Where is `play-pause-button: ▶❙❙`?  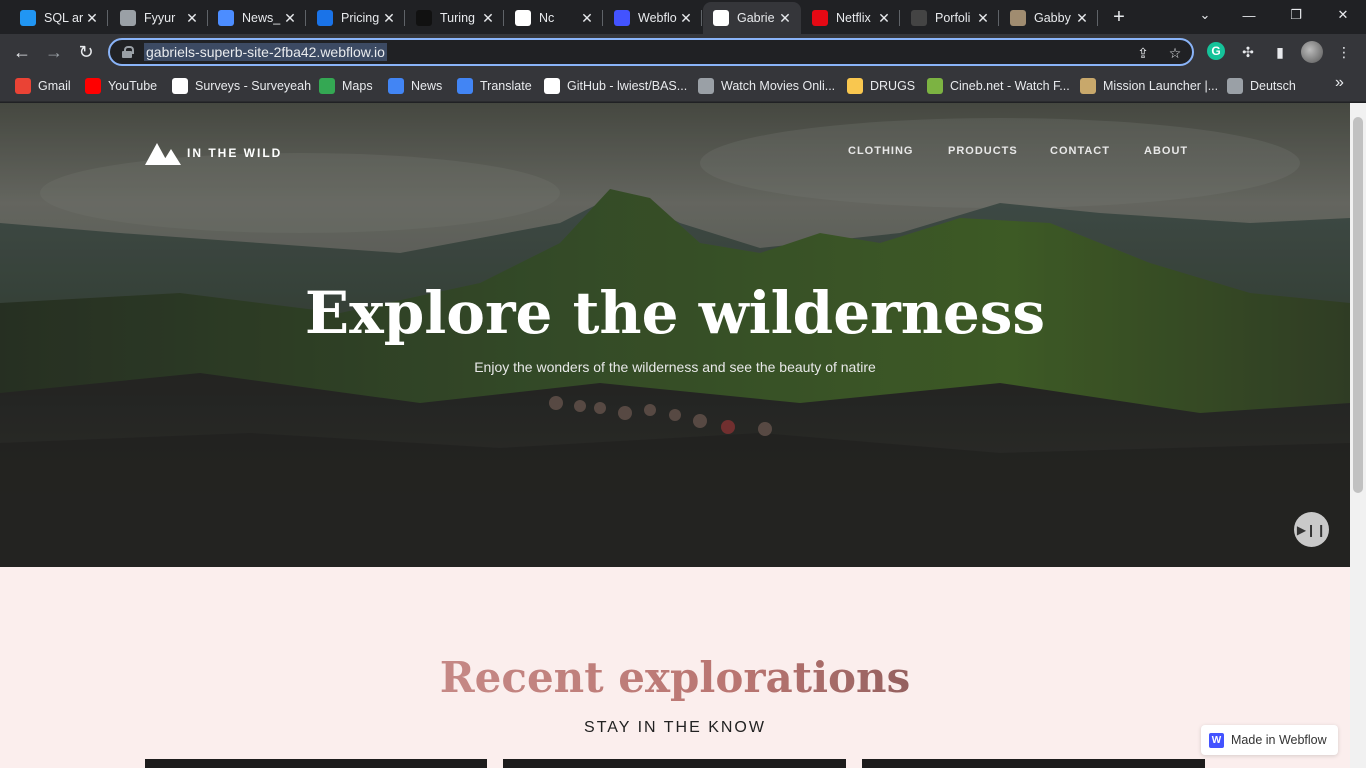 play-pause-button: ▶❙❙ is located at coordinates (1311, 529).